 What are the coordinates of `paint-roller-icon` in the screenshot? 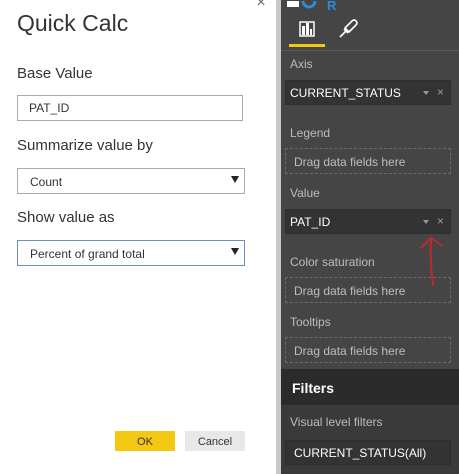 It's located at (348, 28).